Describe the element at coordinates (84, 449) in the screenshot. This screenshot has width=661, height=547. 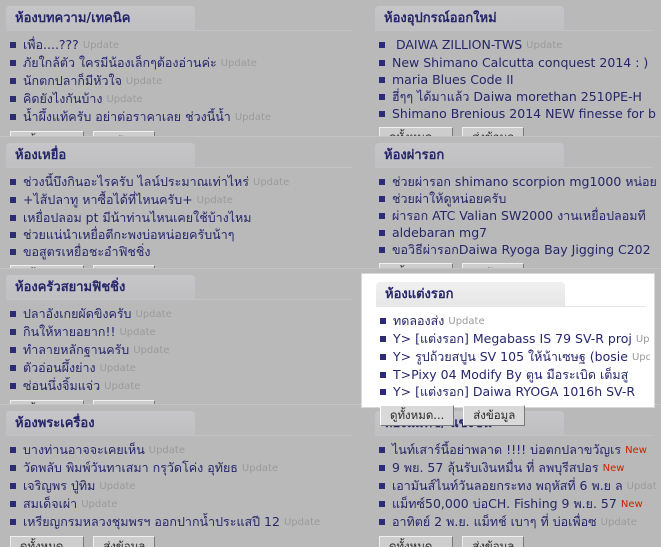
I see `topic-title: บางท่านอาจจะเคยเห็น` at that location.